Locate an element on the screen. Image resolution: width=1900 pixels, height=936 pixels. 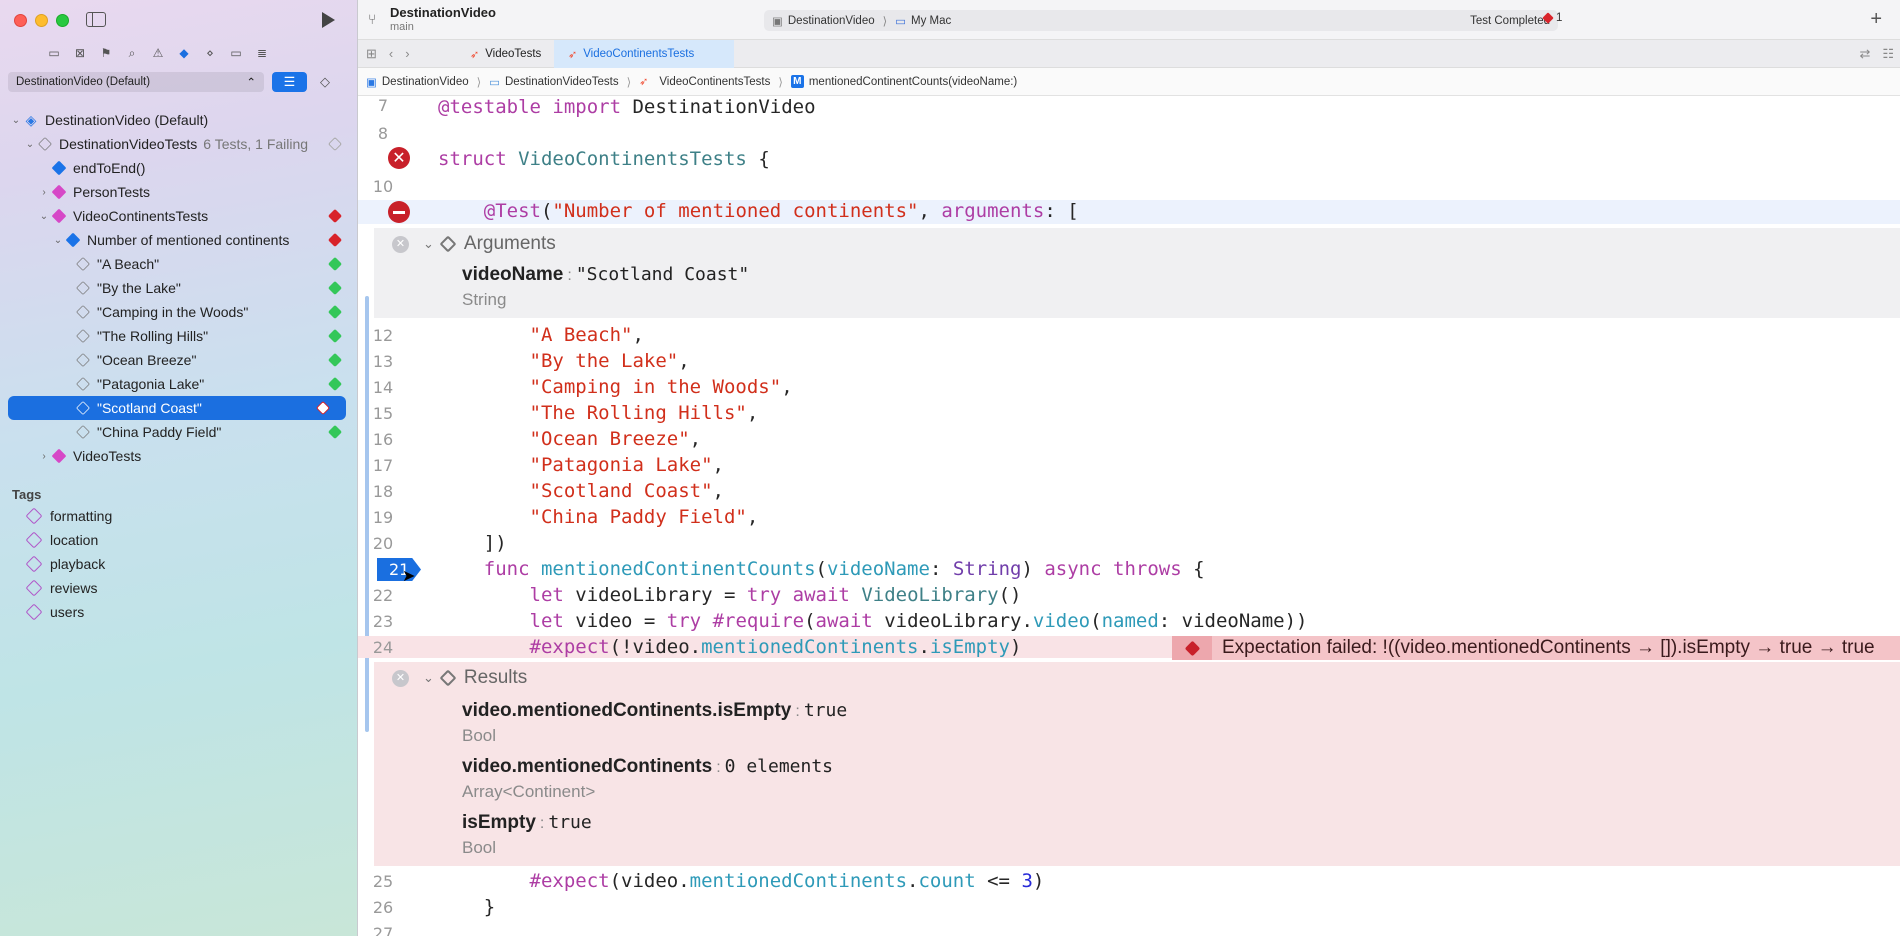
minimize-window-button is located at coordinates (41, 20).